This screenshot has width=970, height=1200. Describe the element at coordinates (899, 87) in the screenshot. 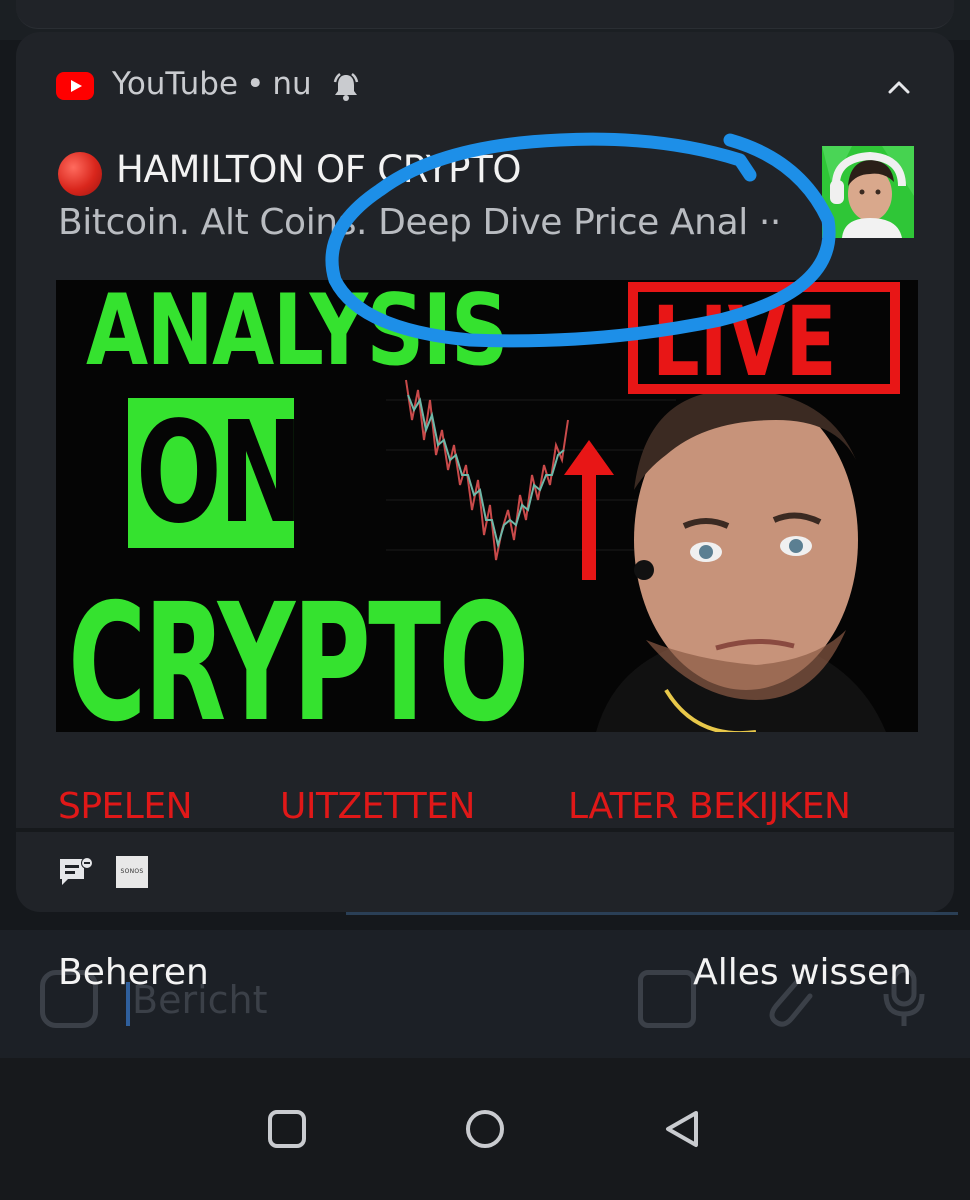

I see `chevron-up-icon` at that location.